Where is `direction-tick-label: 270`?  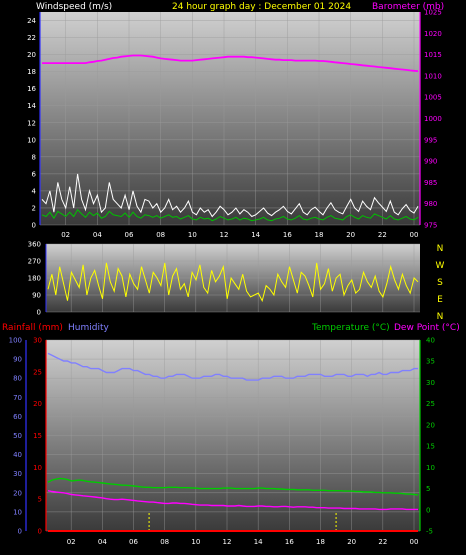
direction-tick-label: 270 is located at coordinates (34, 262).